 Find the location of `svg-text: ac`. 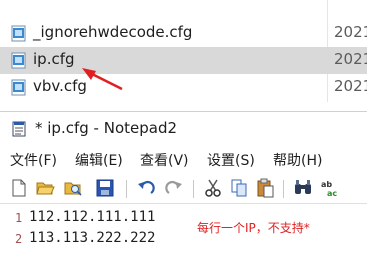

svg-text: ac is located at coordinates (332, 193).